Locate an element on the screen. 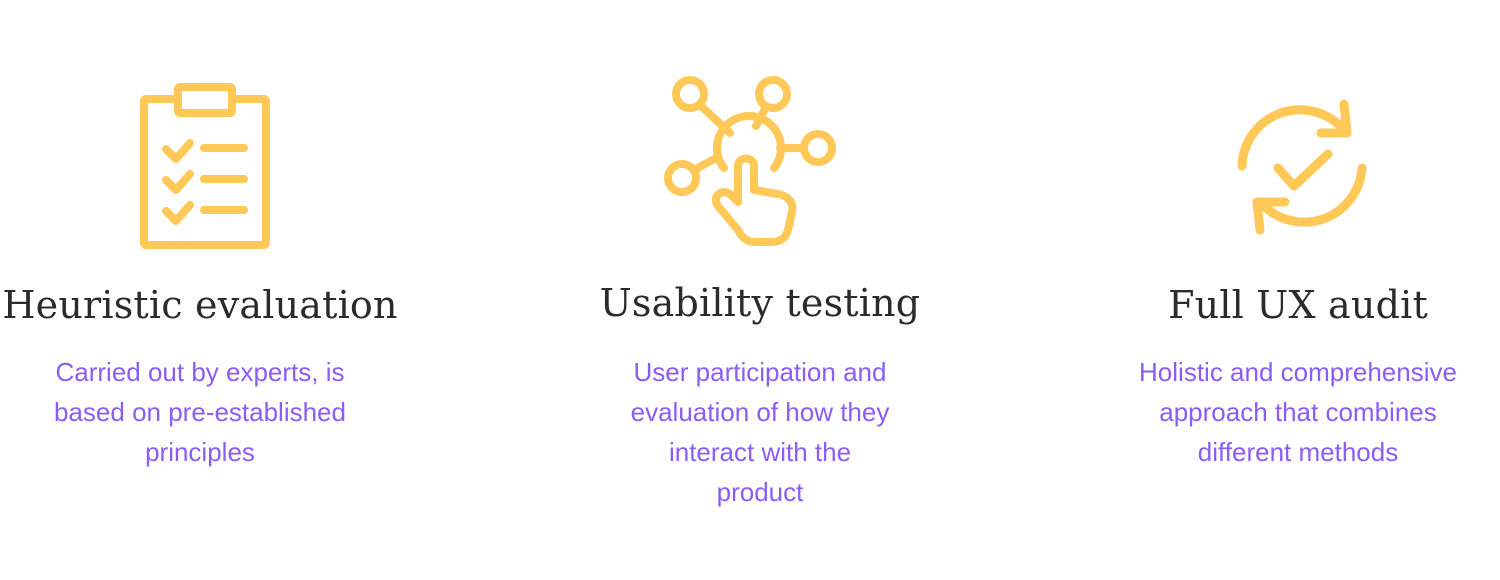  description-line: based on pre-established is located at coordinates (200, 412).